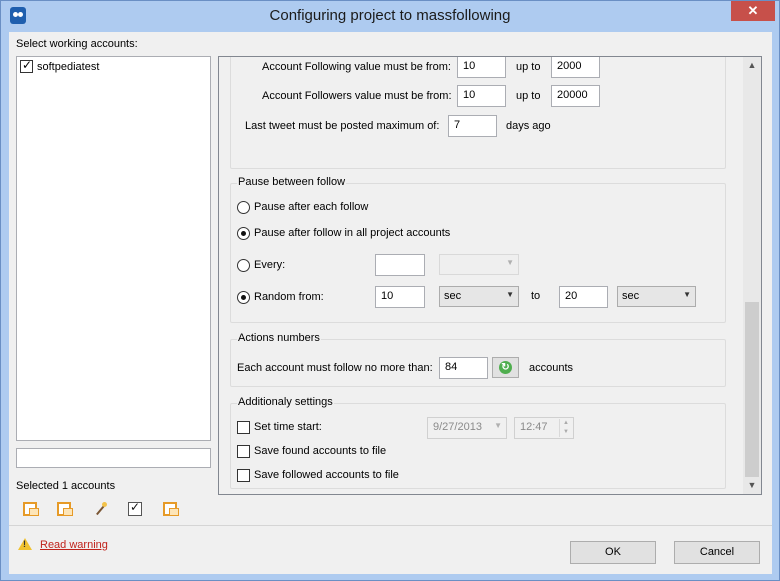 This screenshot has height=581, width=780. I want to click on title-bar: Configuring project to massfollowing ✕, so click(390, 16).